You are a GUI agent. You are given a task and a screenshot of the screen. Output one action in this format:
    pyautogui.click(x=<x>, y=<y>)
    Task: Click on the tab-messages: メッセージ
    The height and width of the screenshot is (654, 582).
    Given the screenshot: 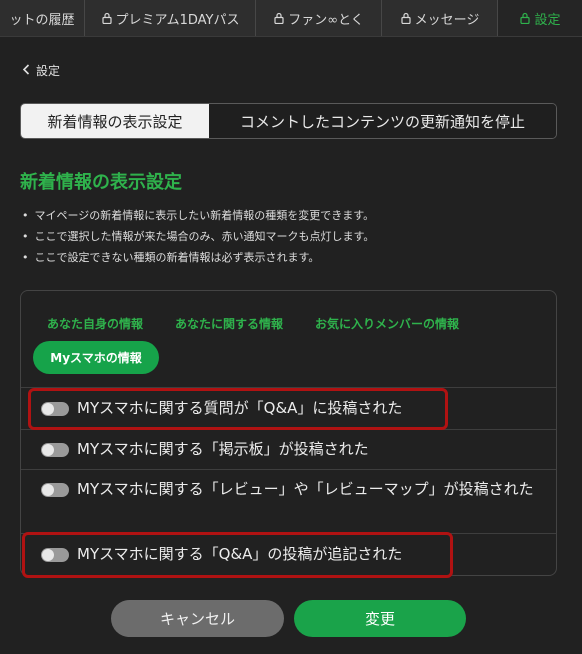 What is the action you would take?
    pyautogui.click(x=440, y=18)
    